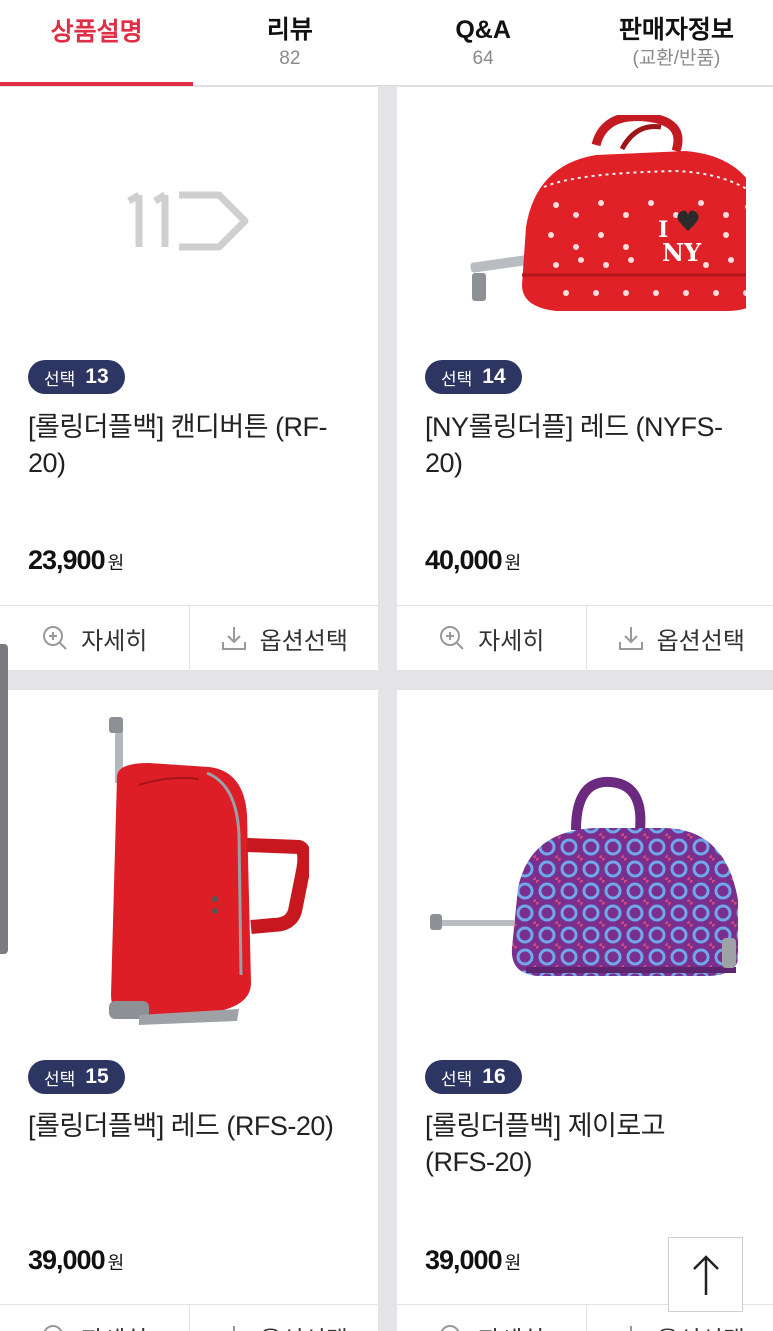 This screenshot has width=773, height=1331. Describe the element at coordinates (473, 1077) in the screenshot. I see `option-badge: 선택 16` at that location.